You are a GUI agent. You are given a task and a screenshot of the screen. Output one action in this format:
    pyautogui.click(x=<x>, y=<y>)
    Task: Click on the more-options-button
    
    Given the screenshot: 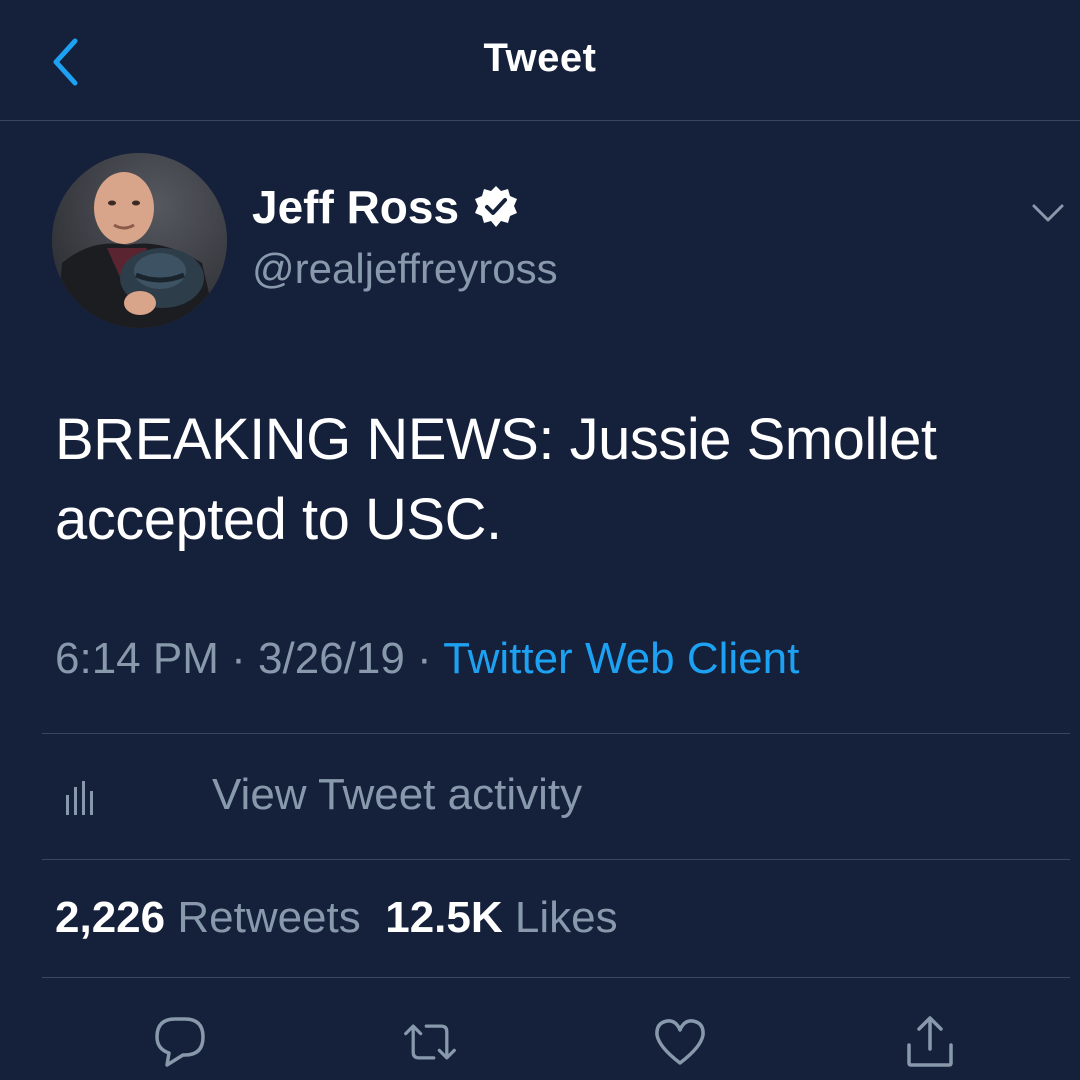 What is the action you would take?
    pyautogui.click(x=1048, y=214)
    